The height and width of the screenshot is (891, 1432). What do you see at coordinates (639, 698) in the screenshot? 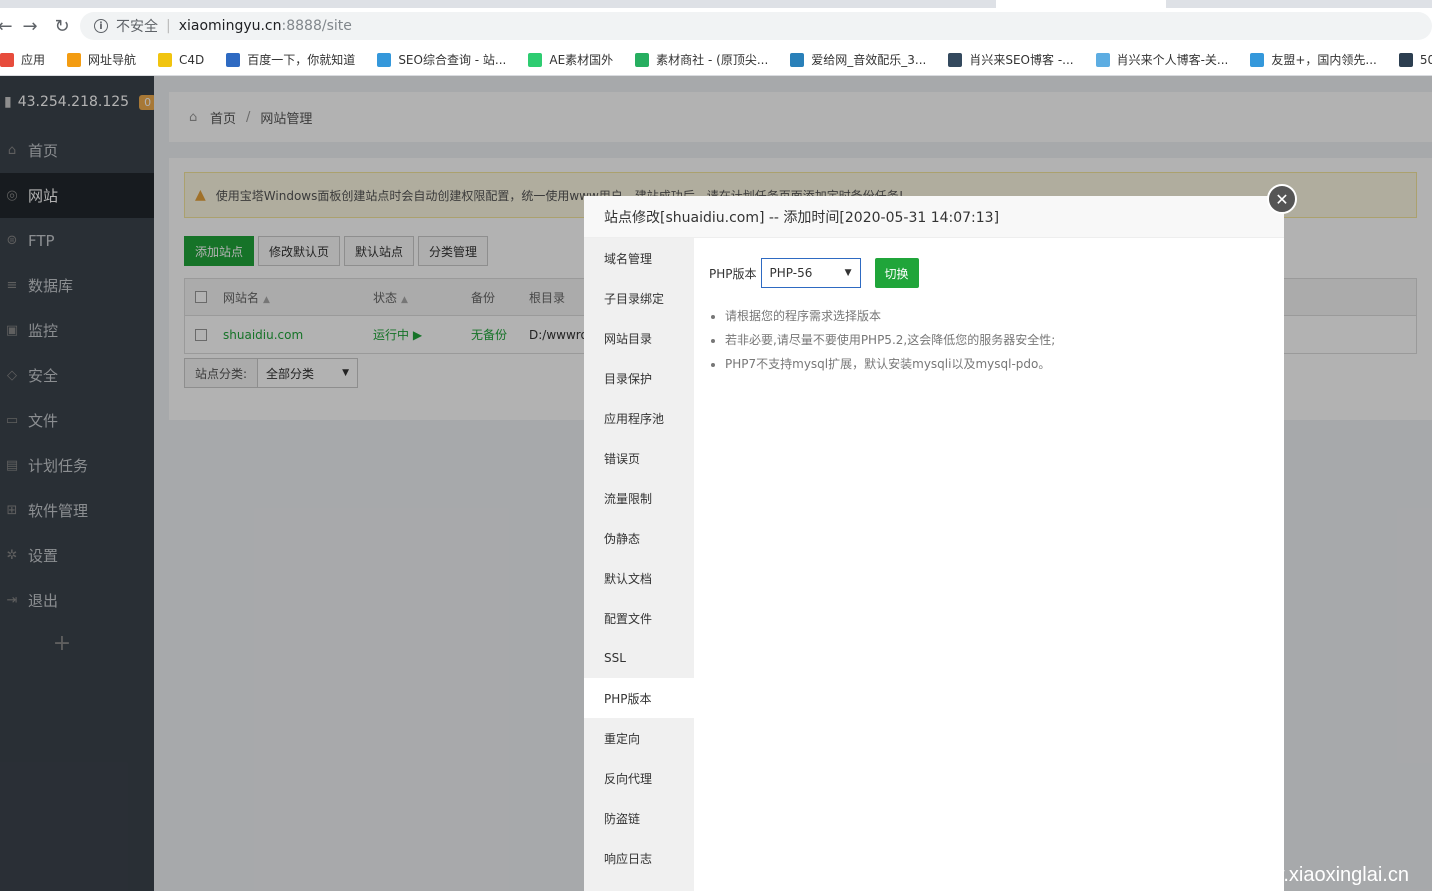
I see `modal-tab: PHP版本` at bounding box center [639, 698].